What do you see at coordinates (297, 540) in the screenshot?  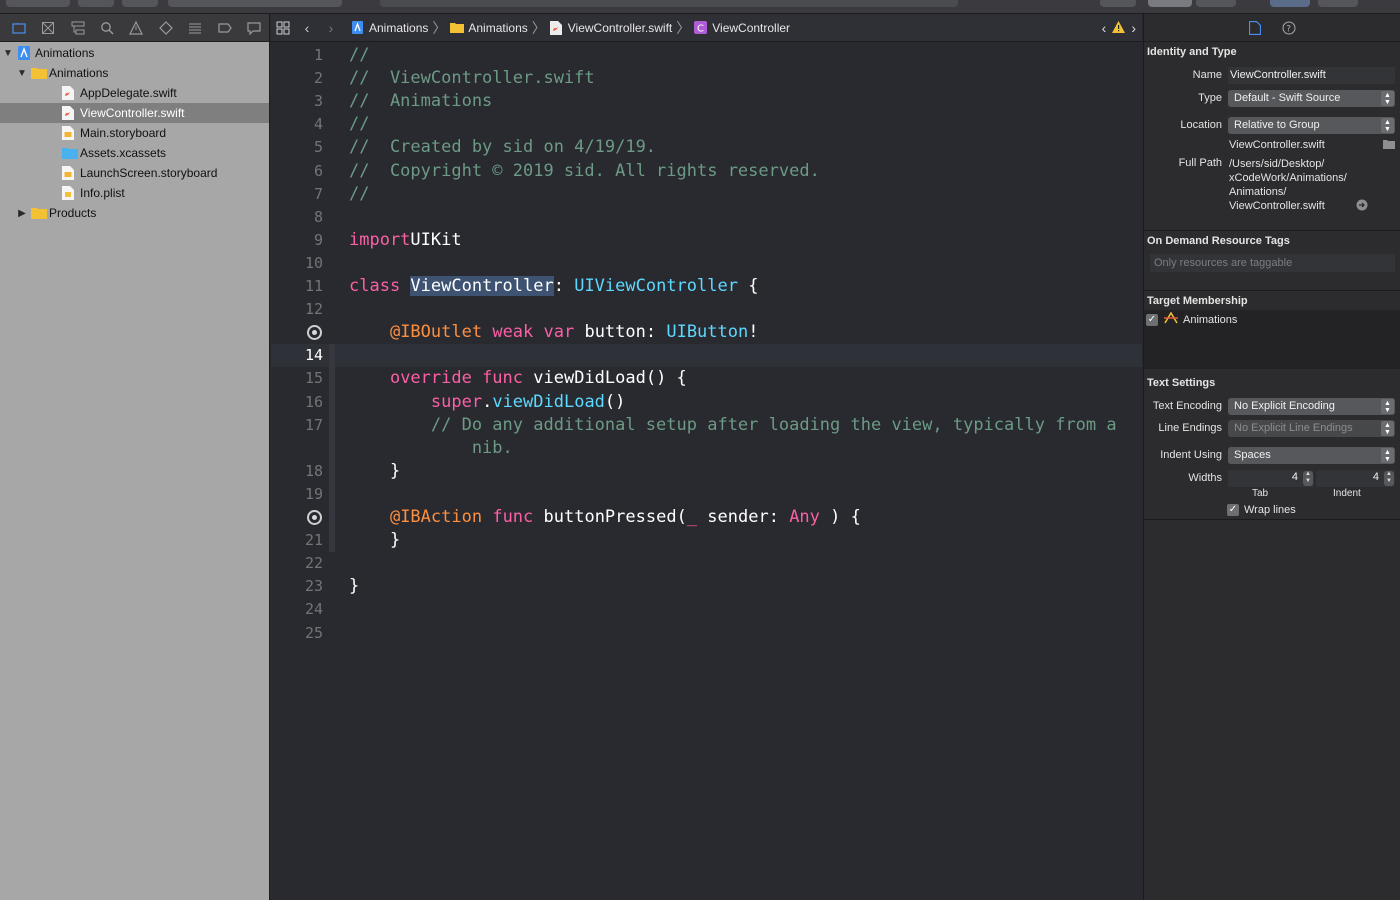 I see `line-number: 21` at bounding box center [297, 540].